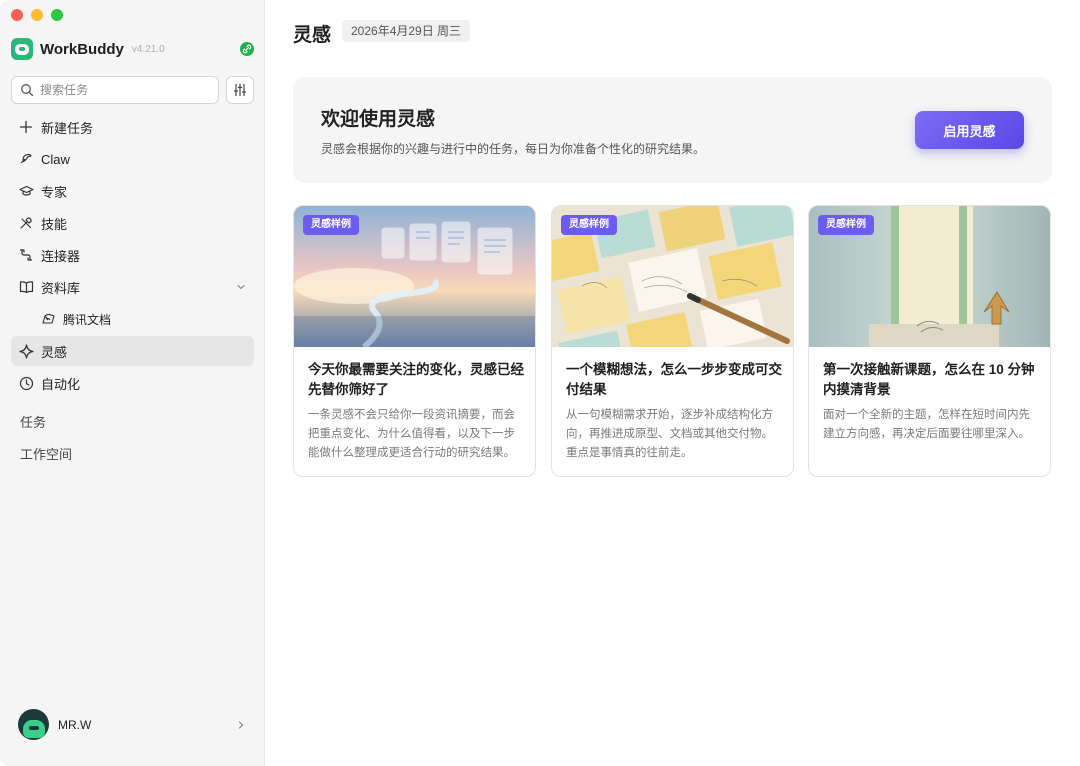 The height and width of the screenshot is (766, 1080). I want to click on plus-icon, so click(26, 127).